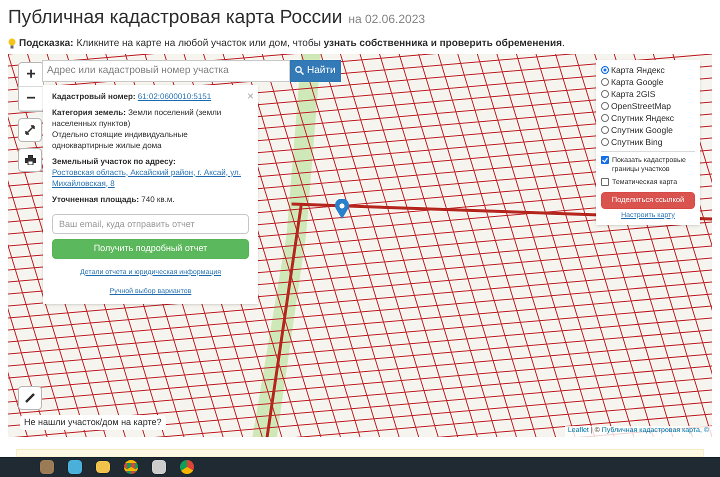 The image size is (720, 477). I want to click on search-icon, so click(299, 70).